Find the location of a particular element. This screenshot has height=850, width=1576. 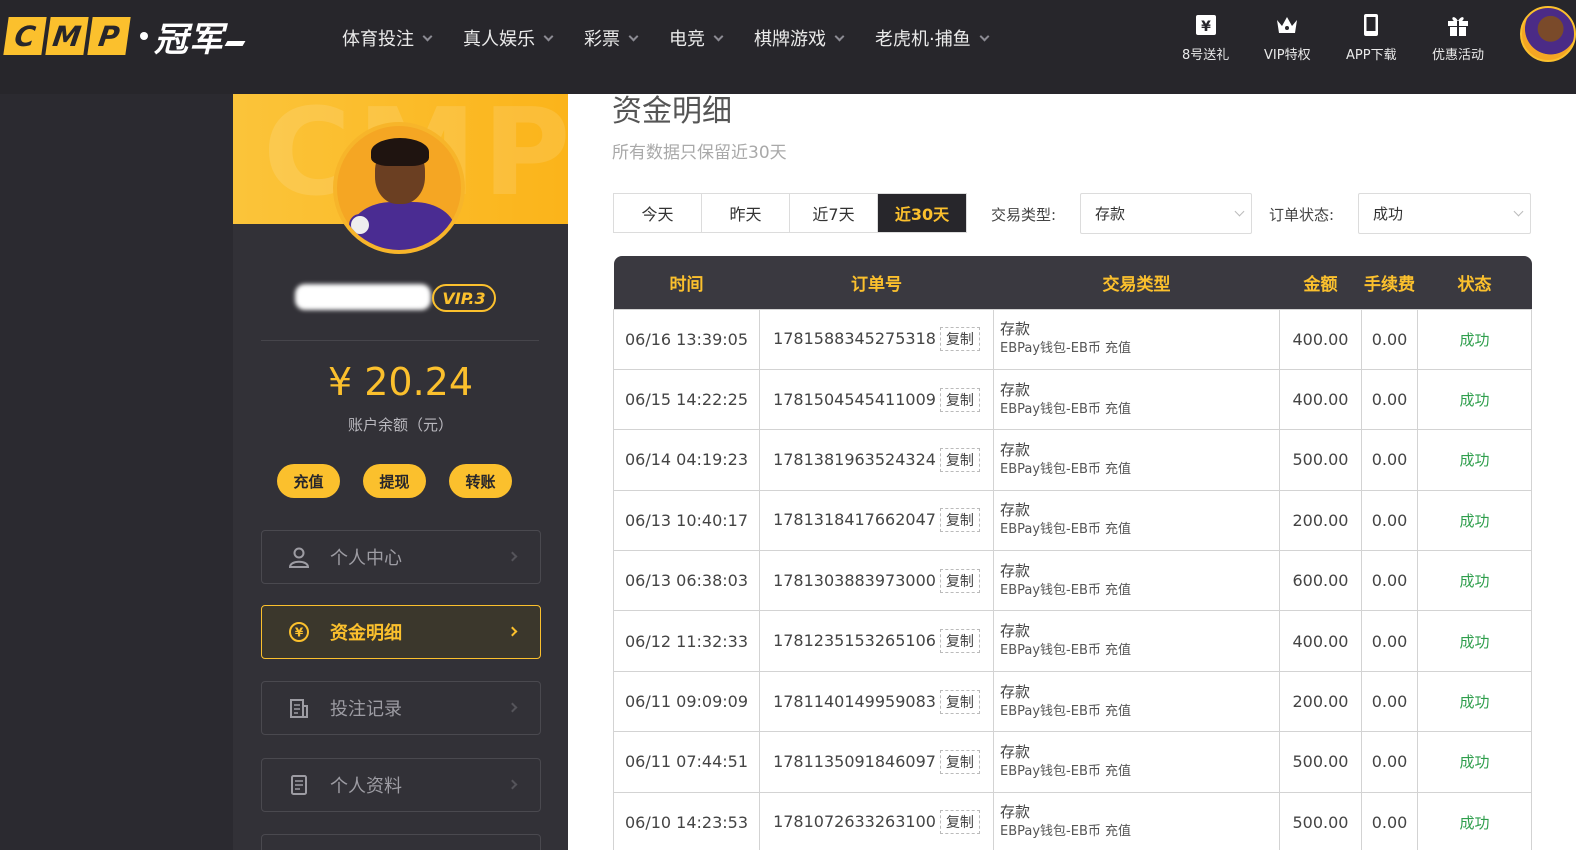

sidebar-item-next is located at coordinates (401, 842).